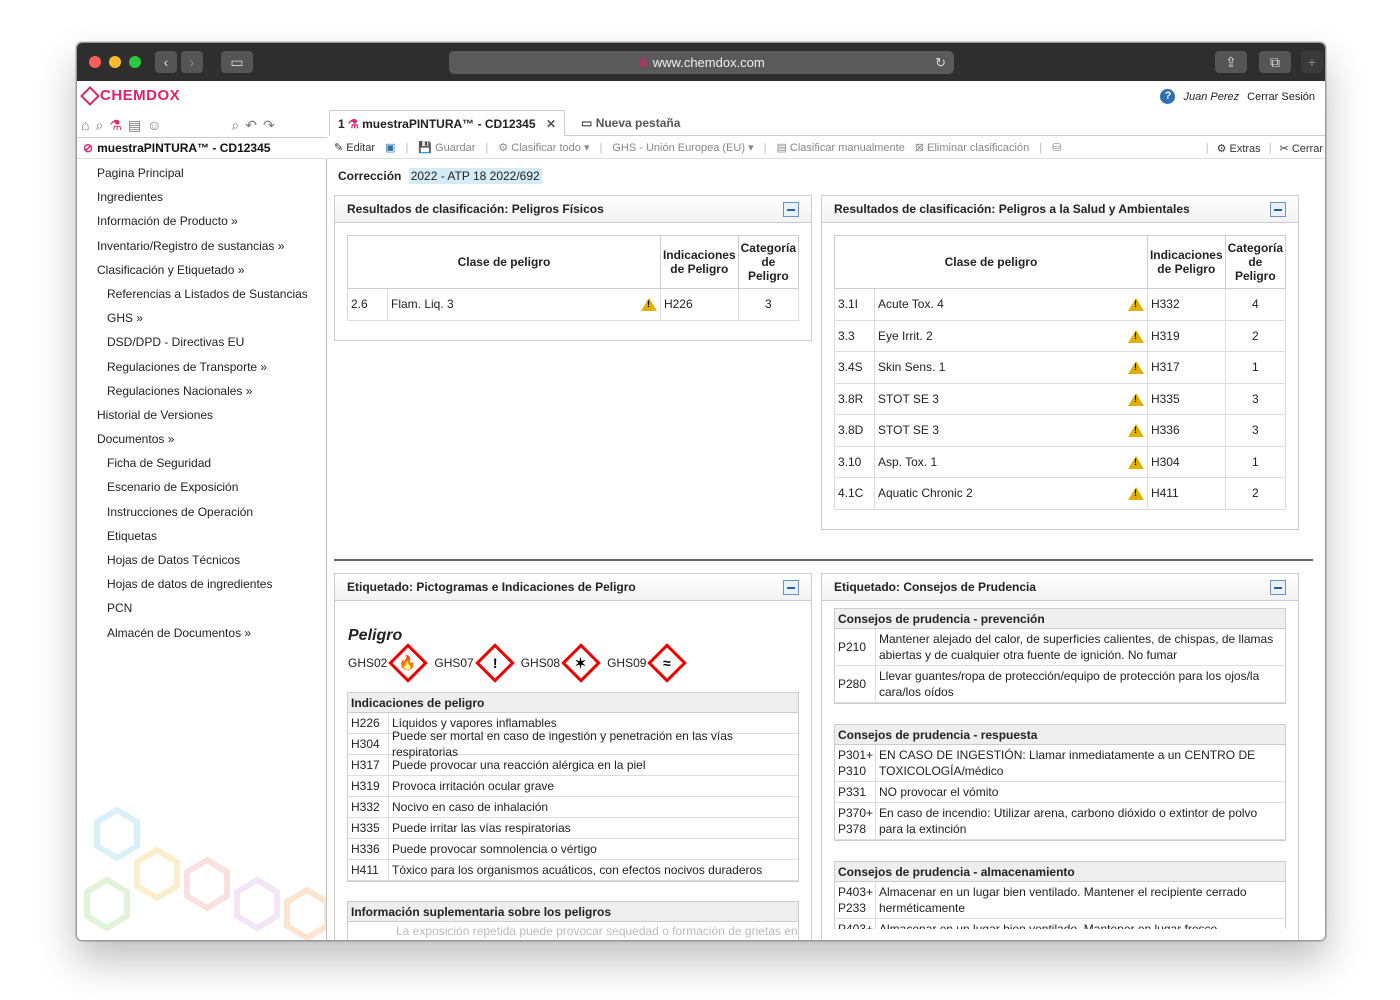 The height and width of the screenshot is (1000, 1400). I want to click on sidebar-item: Referencias a Listados de Sustancias, so click(201, 294).